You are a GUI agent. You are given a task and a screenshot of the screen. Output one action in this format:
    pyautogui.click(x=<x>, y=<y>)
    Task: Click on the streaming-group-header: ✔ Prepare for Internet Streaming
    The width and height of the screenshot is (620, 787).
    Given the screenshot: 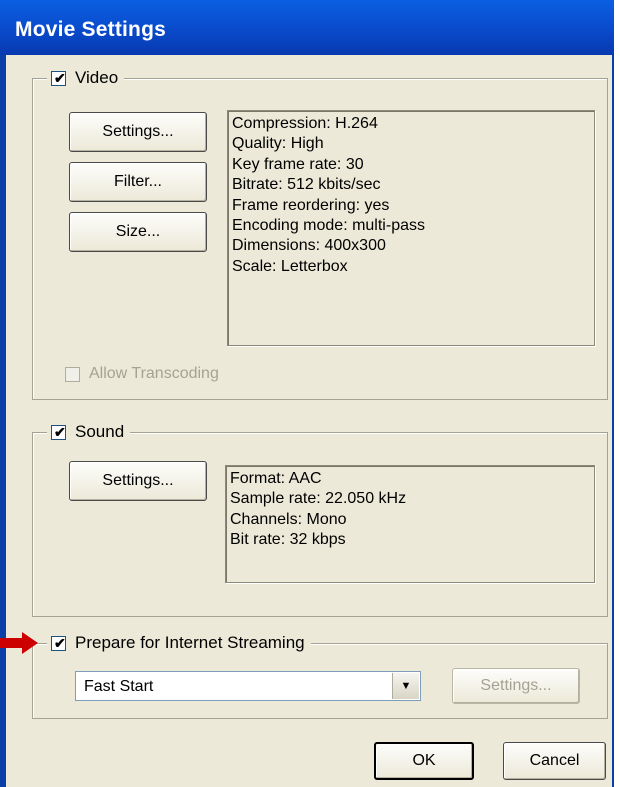 What is the action you would take?
    pyautogui.click(x=179, y=643)
    